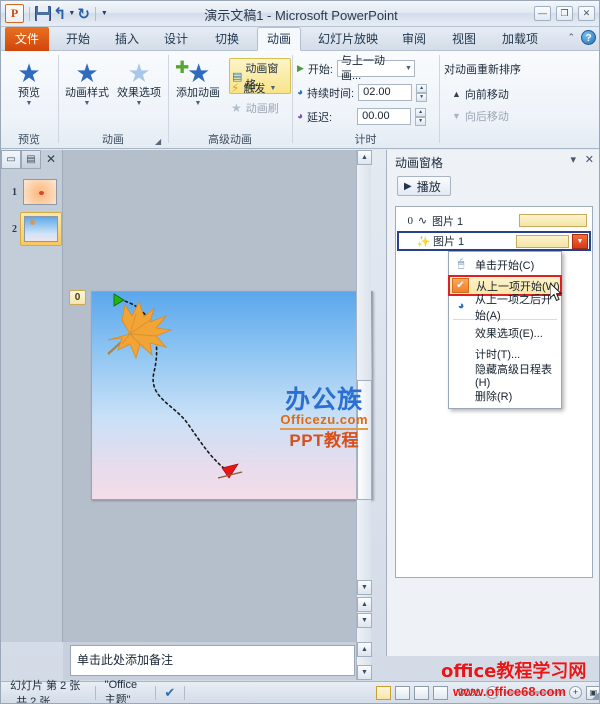  I want to click on slideshow-icon, so click(440, 692).